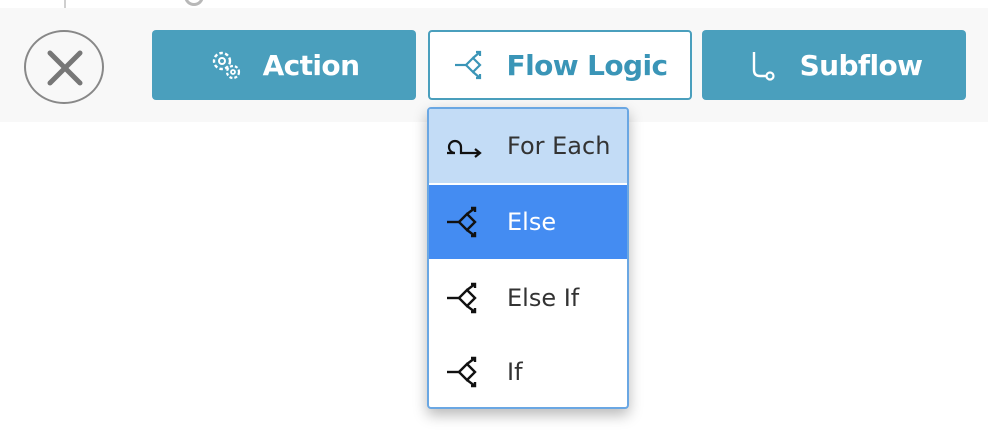  What do you see at coordinates (515, 372) in the screenshot?
I see `menu-item-if-label: If` at bounding box center [515, 372].